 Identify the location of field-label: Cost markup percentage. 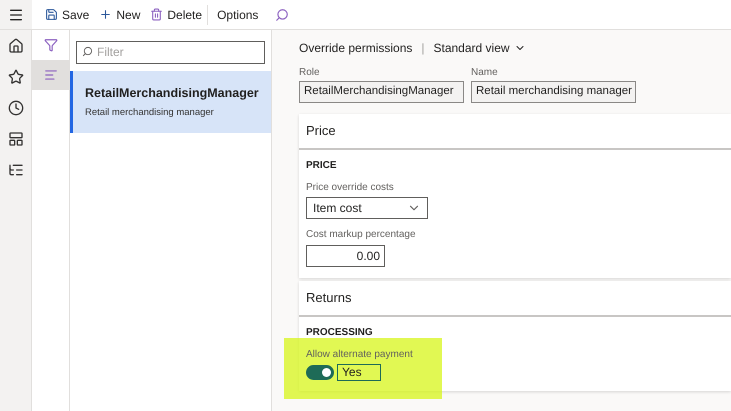
(361, 235).